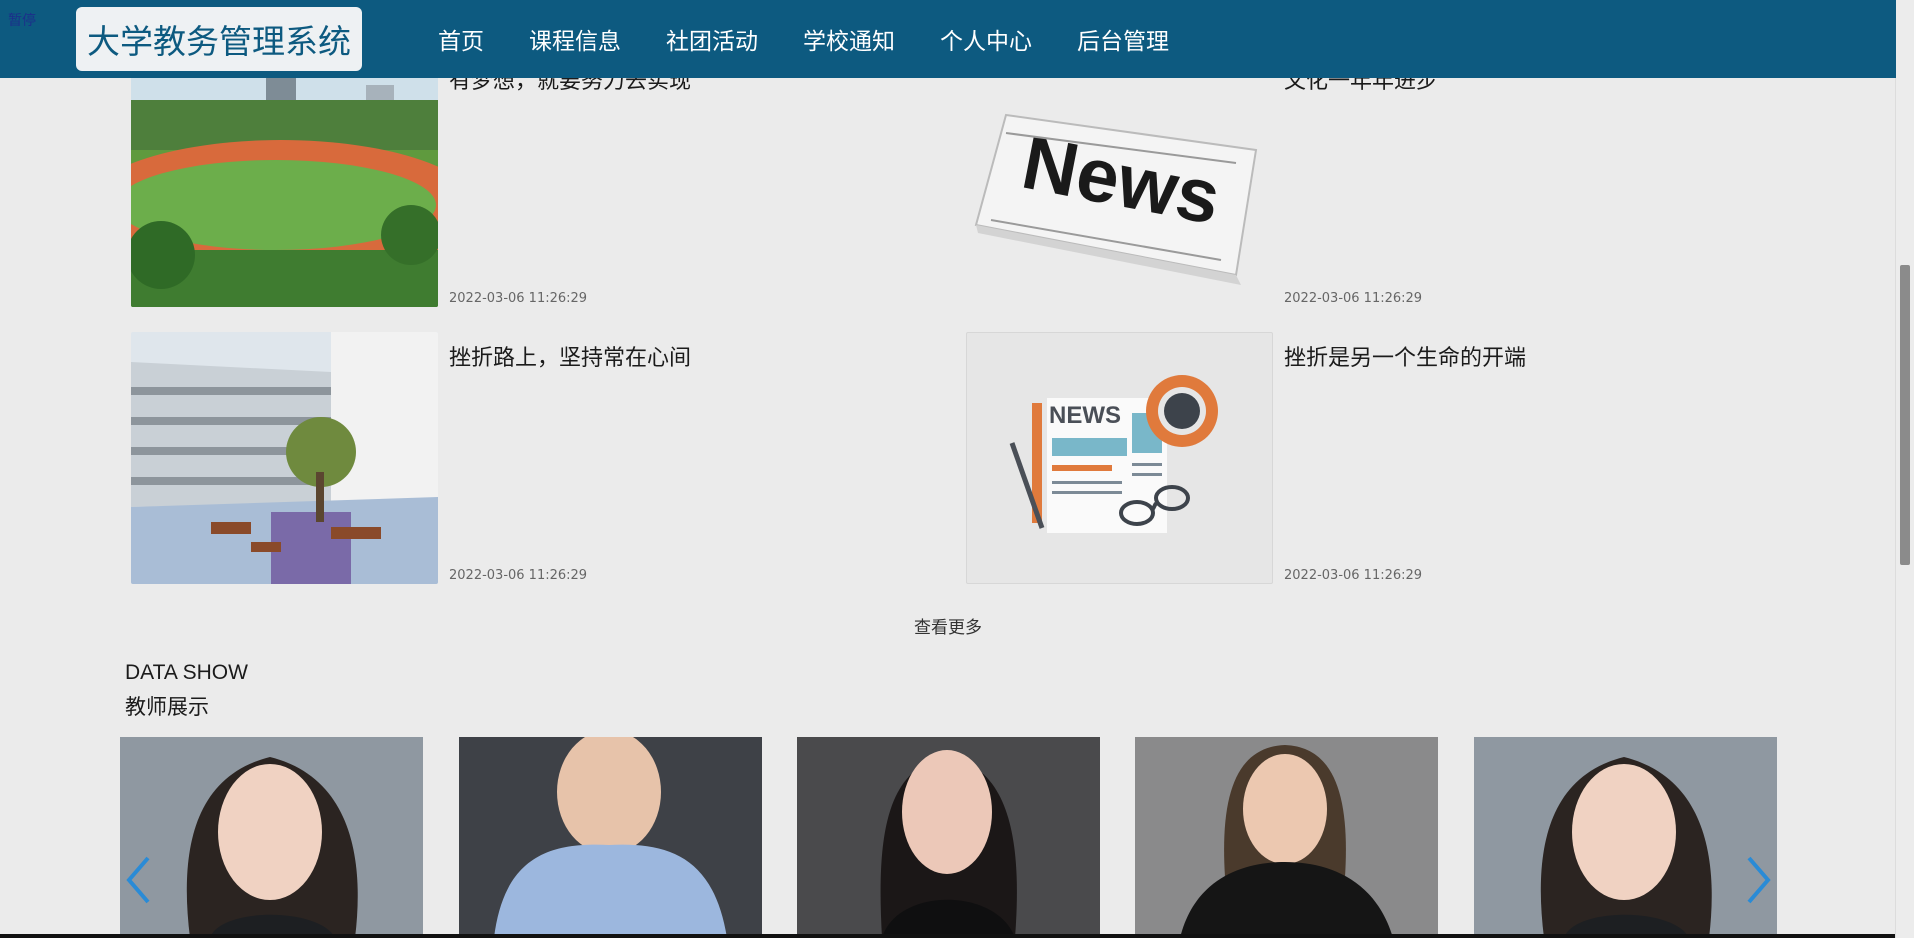 This screenshot has width=1914, height=938. What do you see at coordinates (1123, 39) in the screenshot?
I see `nav-admin: 后台管理` at bounding box center [1123, 39].